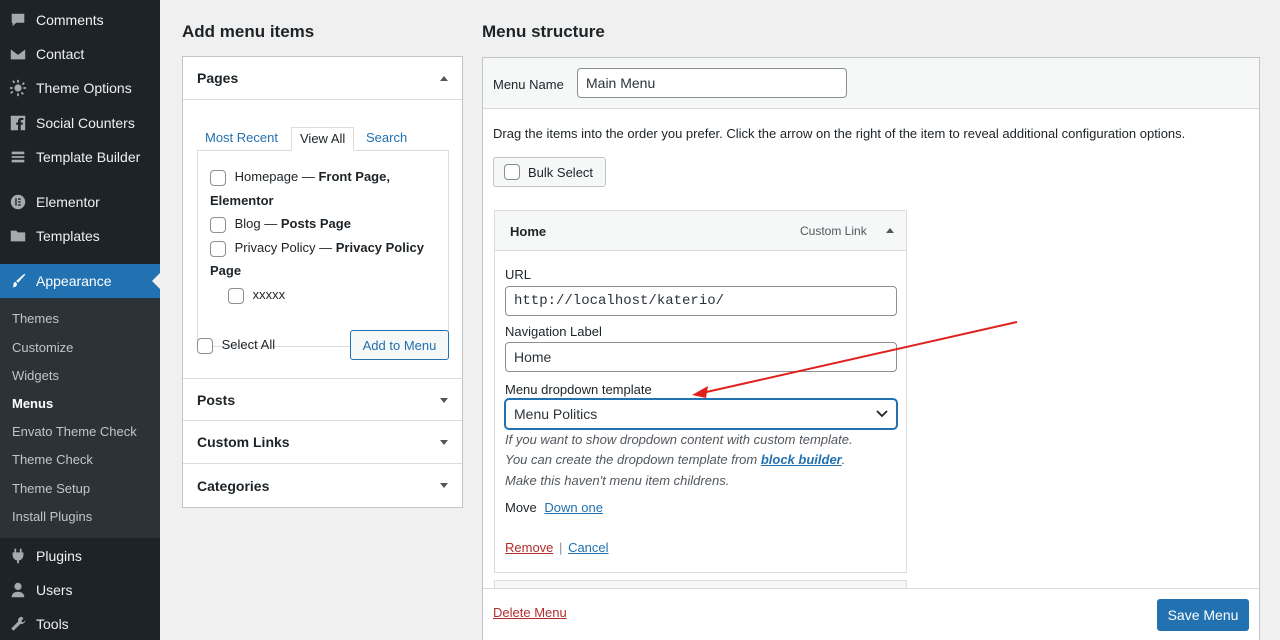  I want to click on tab-view-all: View All, so click(323, 139).